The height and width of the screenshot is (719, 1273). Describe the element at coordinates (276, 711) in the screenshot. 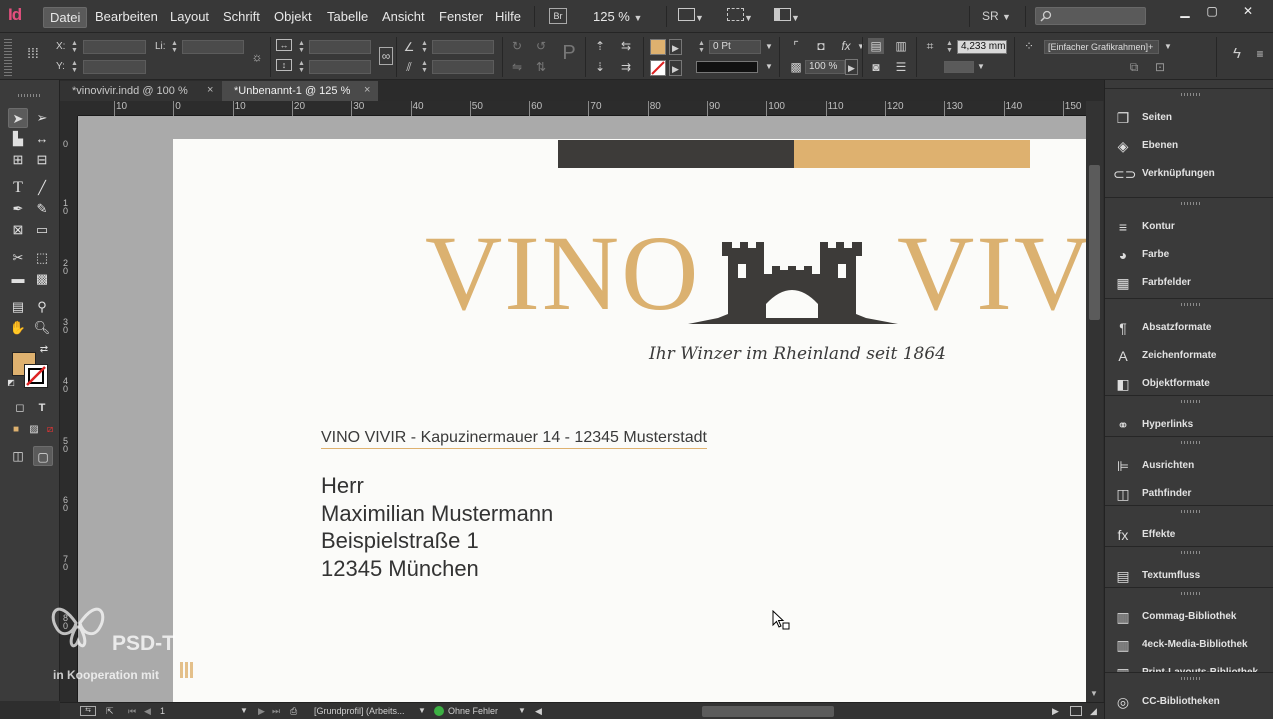

I see `last-page-icon: ⏭` at that location.